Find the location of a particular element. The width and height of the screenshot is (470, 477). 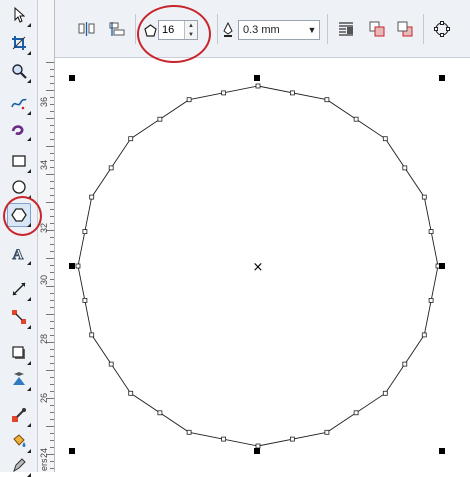

outline-width-value: 0.3 mm is located at coordinates (261, 30).